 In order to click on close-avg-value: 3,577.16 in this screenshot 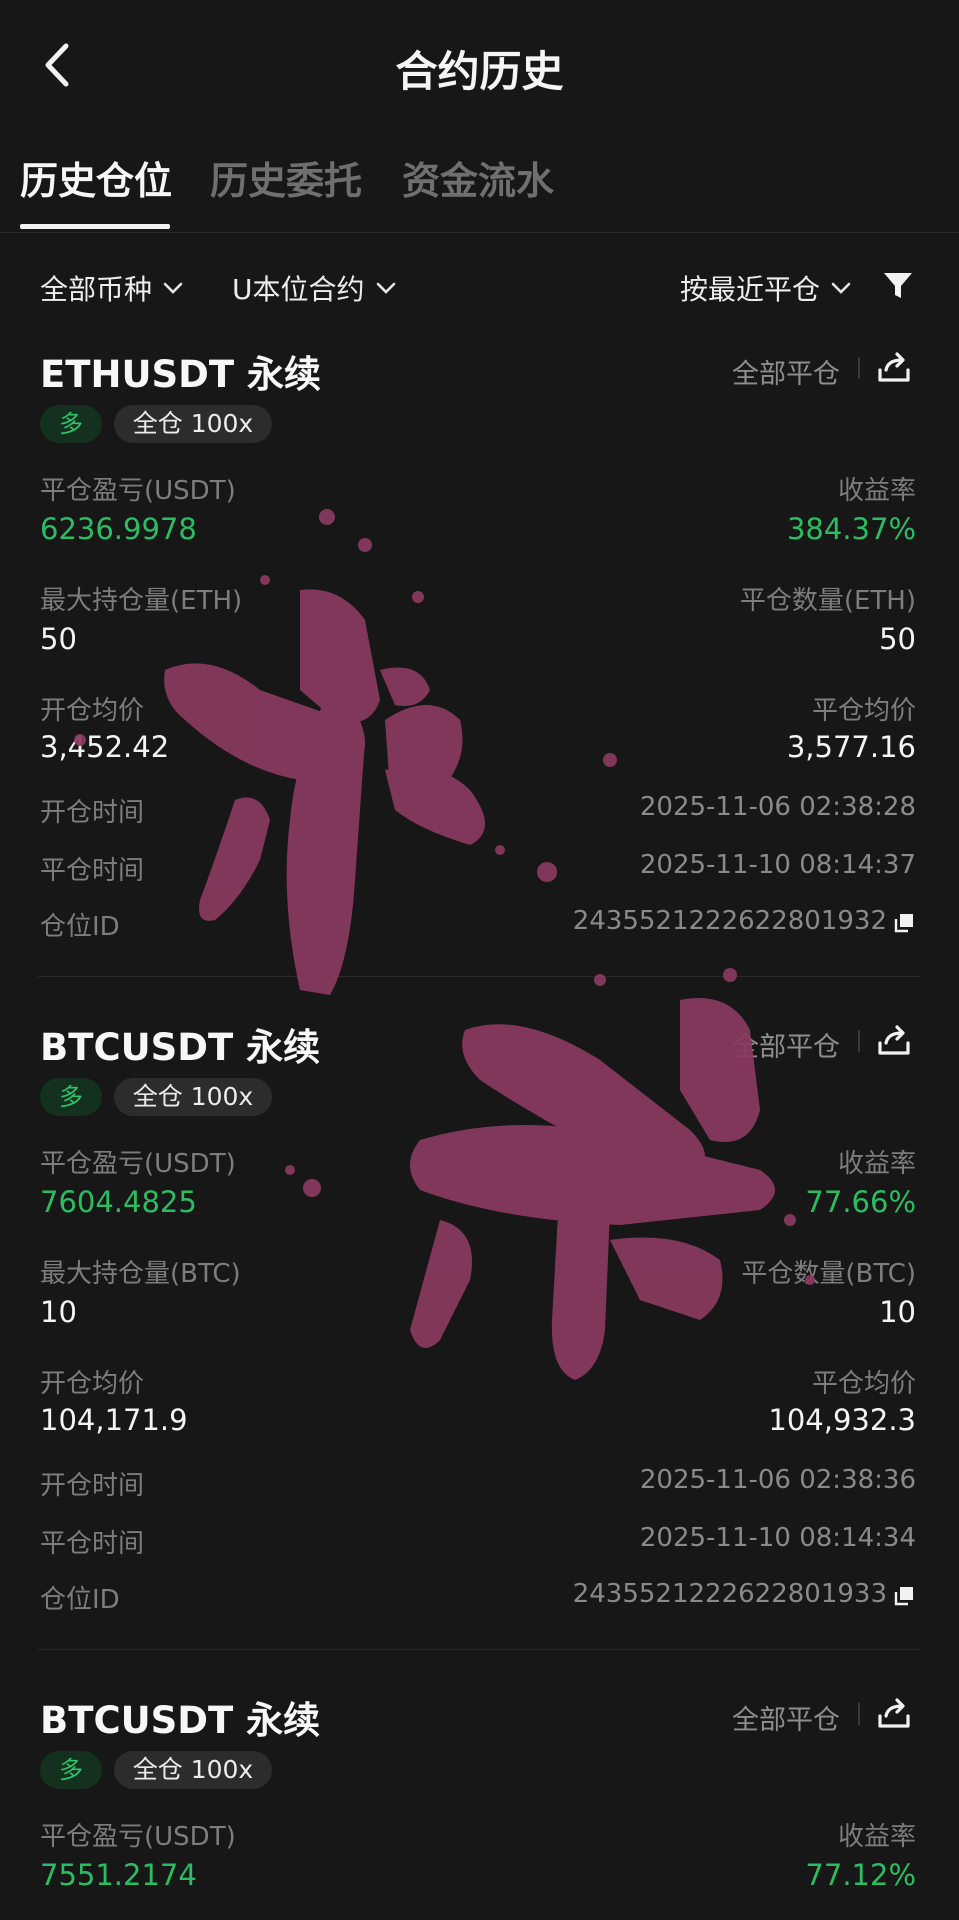, I will do `click(851, 747)`.